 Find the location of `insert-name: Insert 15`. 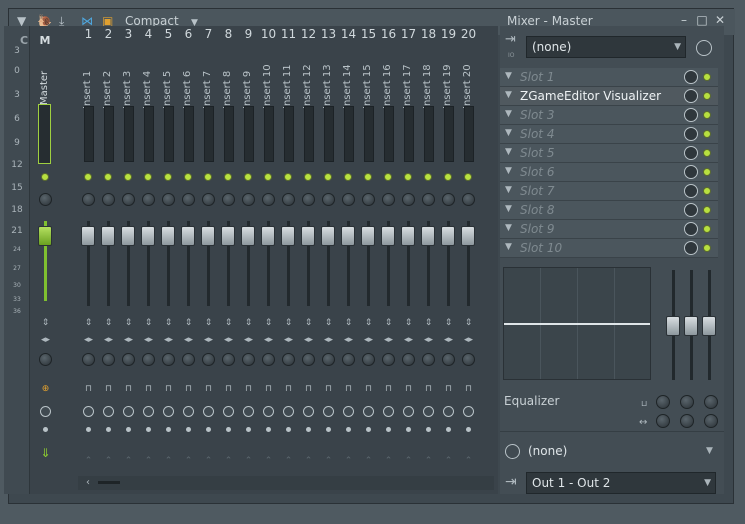

insert-name: Insert 15 is located at coordinates (369, 81).